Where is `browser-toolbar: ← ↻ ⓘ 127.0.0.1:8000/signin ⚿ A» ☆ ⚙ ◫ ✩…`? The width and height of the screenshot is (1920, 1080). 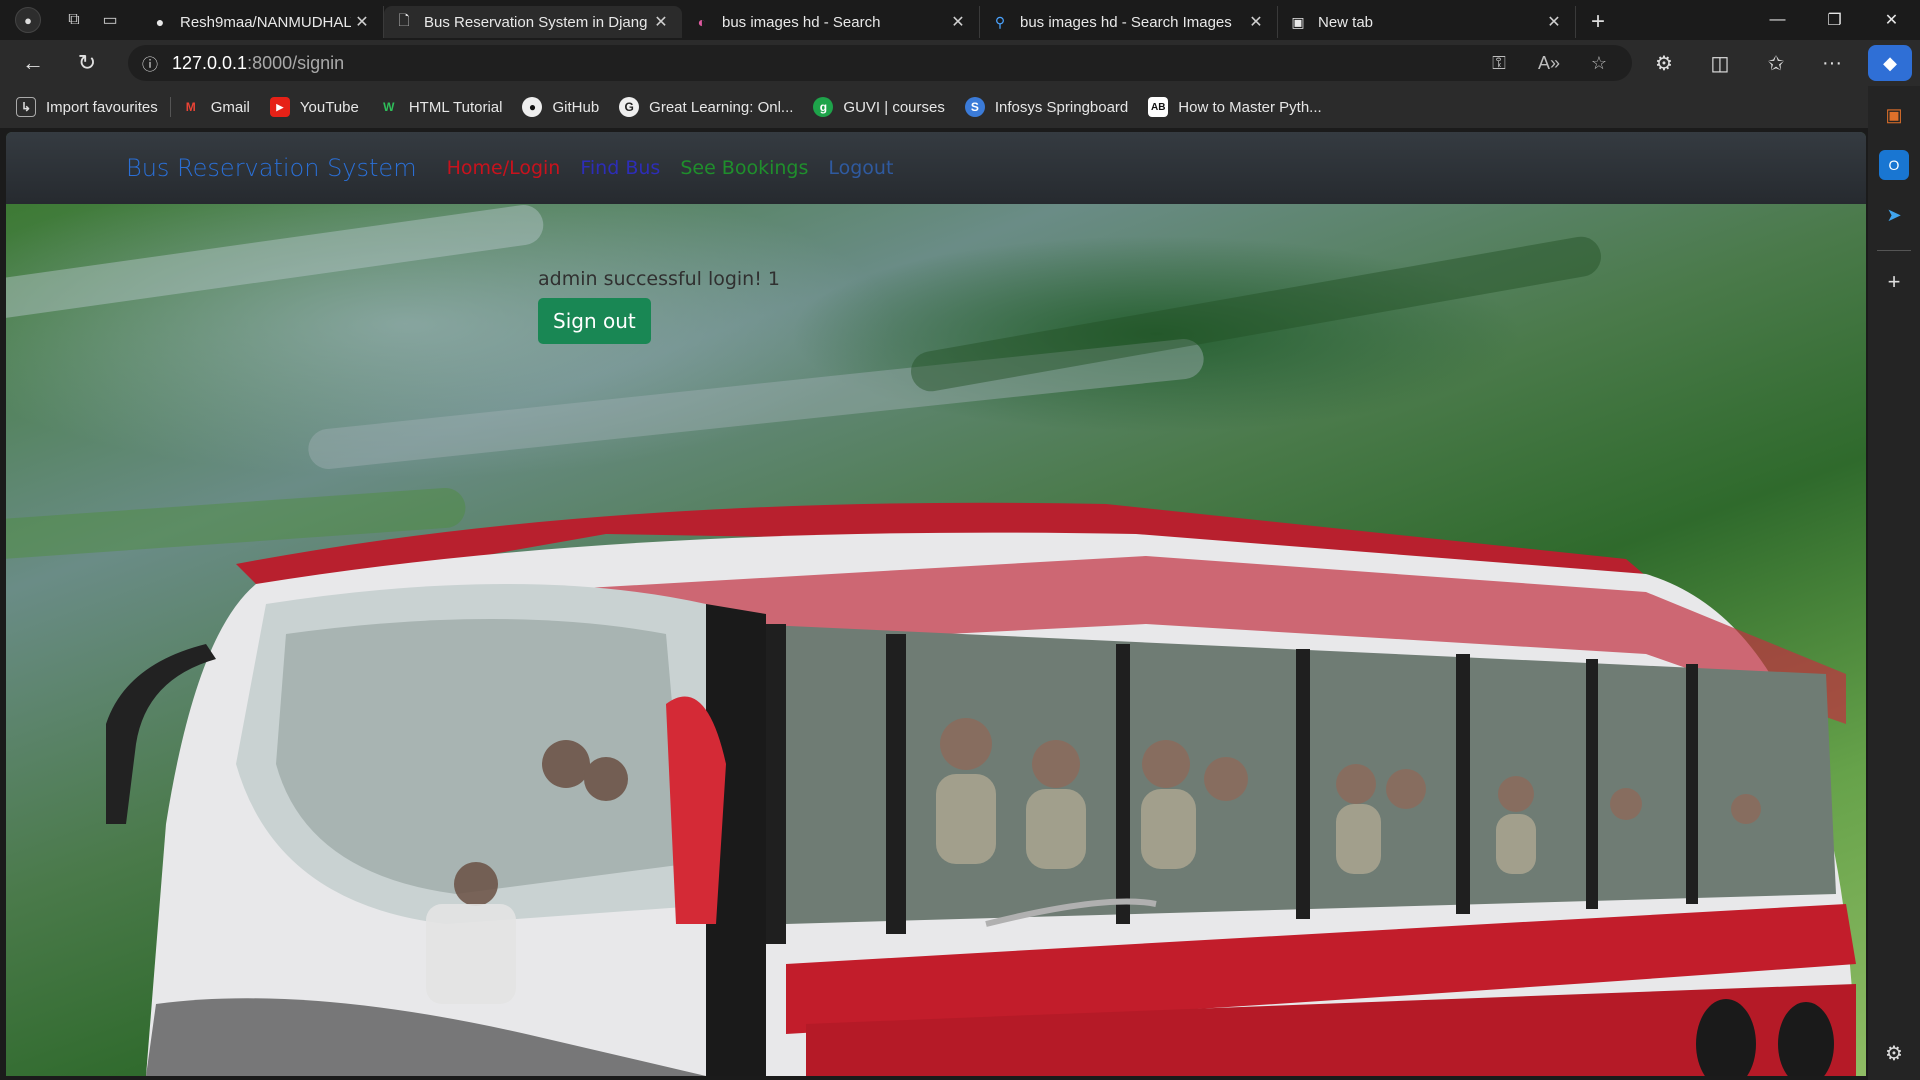 browser-toolbar: ← ↻ ⓘ 127.0.0.1:8000/signin ⚿ A» ☆ ⚙ ◫ ✩… is located at coordinates (960, 63).